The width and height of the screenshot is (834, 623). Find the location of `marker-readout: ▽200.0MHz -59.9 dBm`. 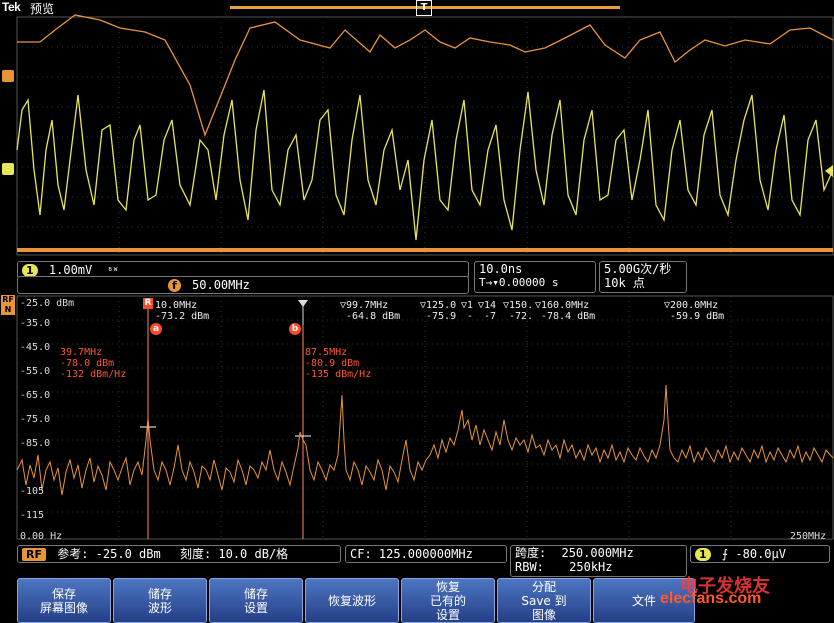

marker-readout: ▽200.0MHz -59.9 dBm is located at coordinates (694, 311).